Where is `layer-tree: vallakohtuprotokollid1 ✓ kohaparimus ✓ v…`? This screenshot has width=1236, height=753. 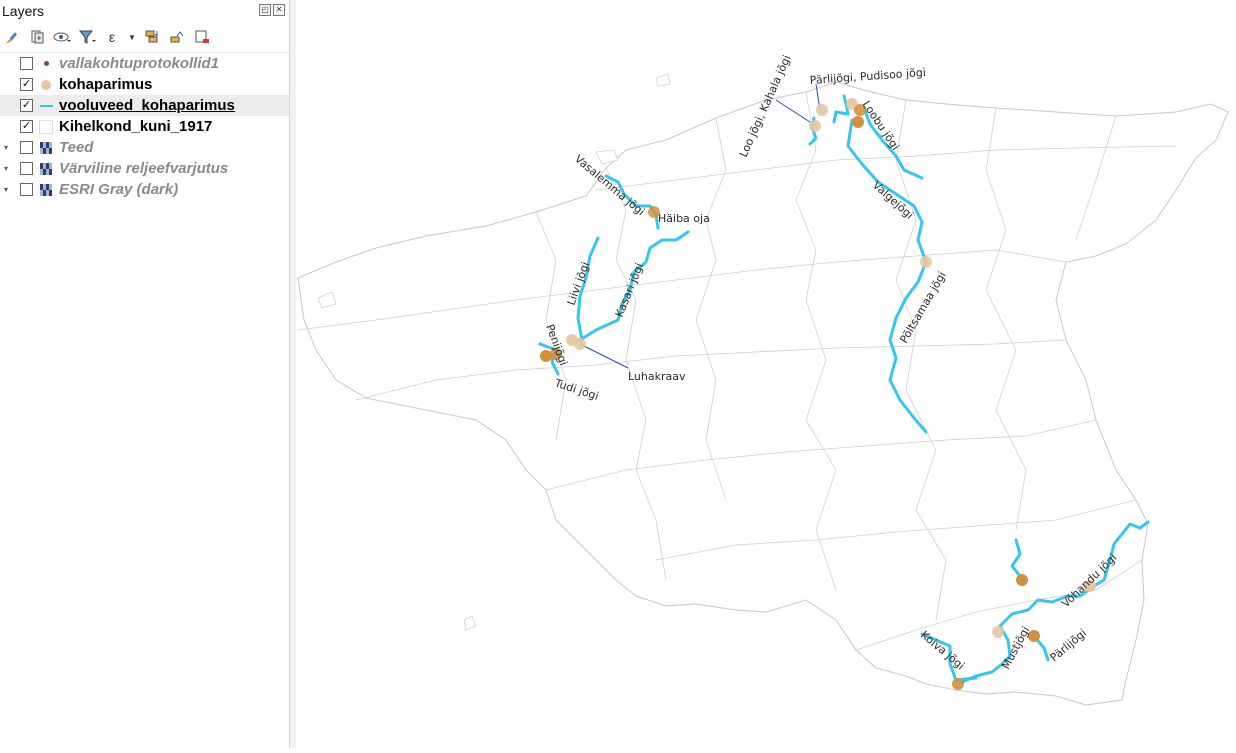 layer-tree: vallakohtuprotokollid1 ✓ kohaparimus ✓ v… is located at coordinates (144, 126).